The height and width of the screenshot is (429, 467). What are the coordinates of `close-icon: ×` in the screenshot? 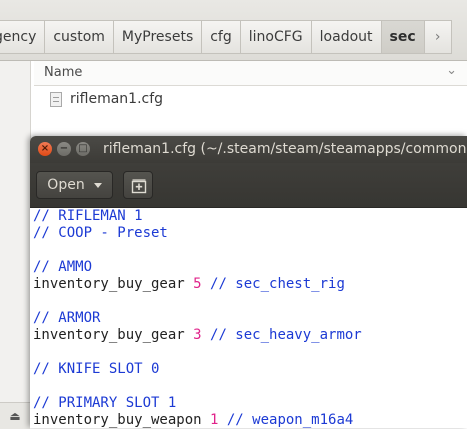 It's located at (45, 149).